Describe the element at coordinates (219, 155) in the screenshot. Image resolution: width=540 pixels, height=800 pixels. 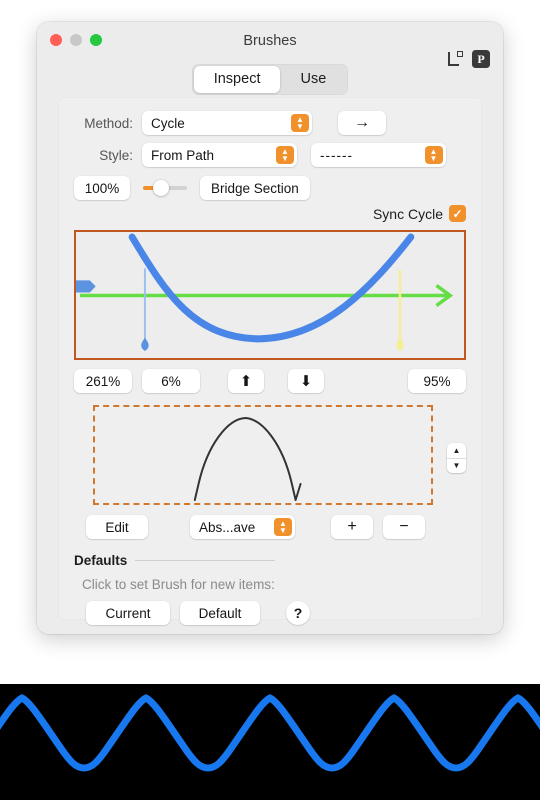
I see `style-select: From Path ▲ ▼` at that location.